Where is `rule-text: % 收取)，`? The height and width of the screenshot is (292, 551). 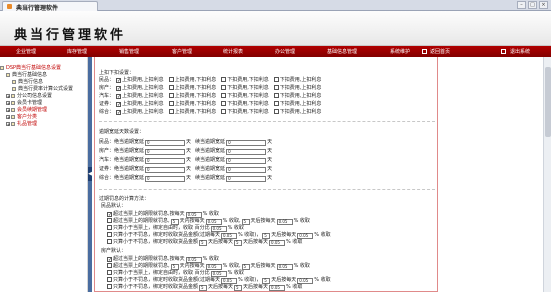
rule-text: % 收取)， is located at coordinates (249, 235).